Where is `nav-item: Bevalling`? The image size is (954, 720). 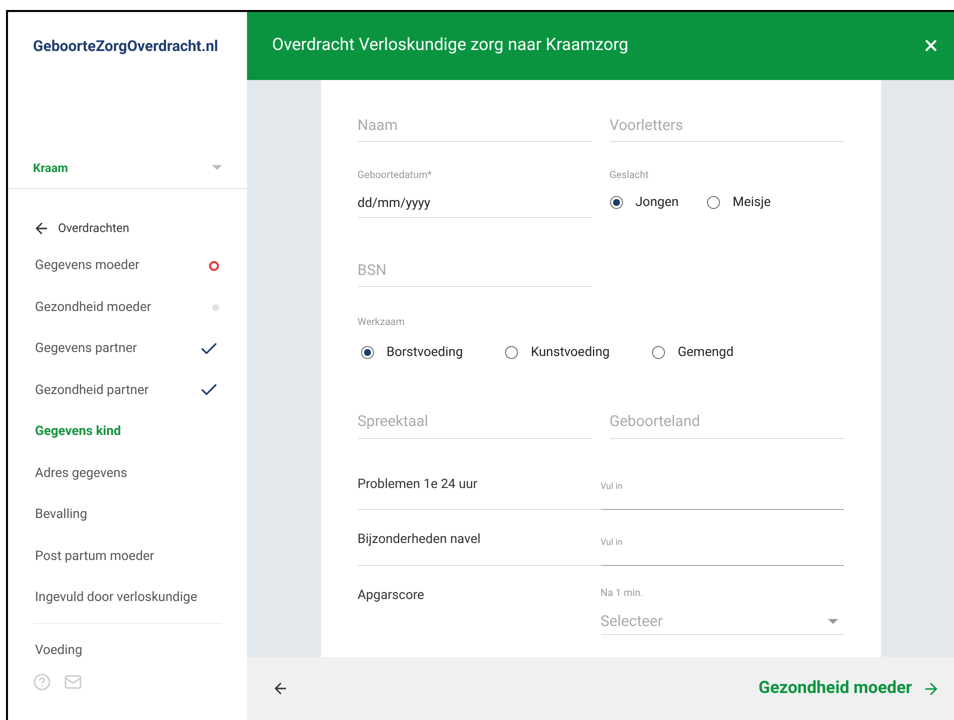
nav-item: Bevalling is located at coordinates (61, 514).